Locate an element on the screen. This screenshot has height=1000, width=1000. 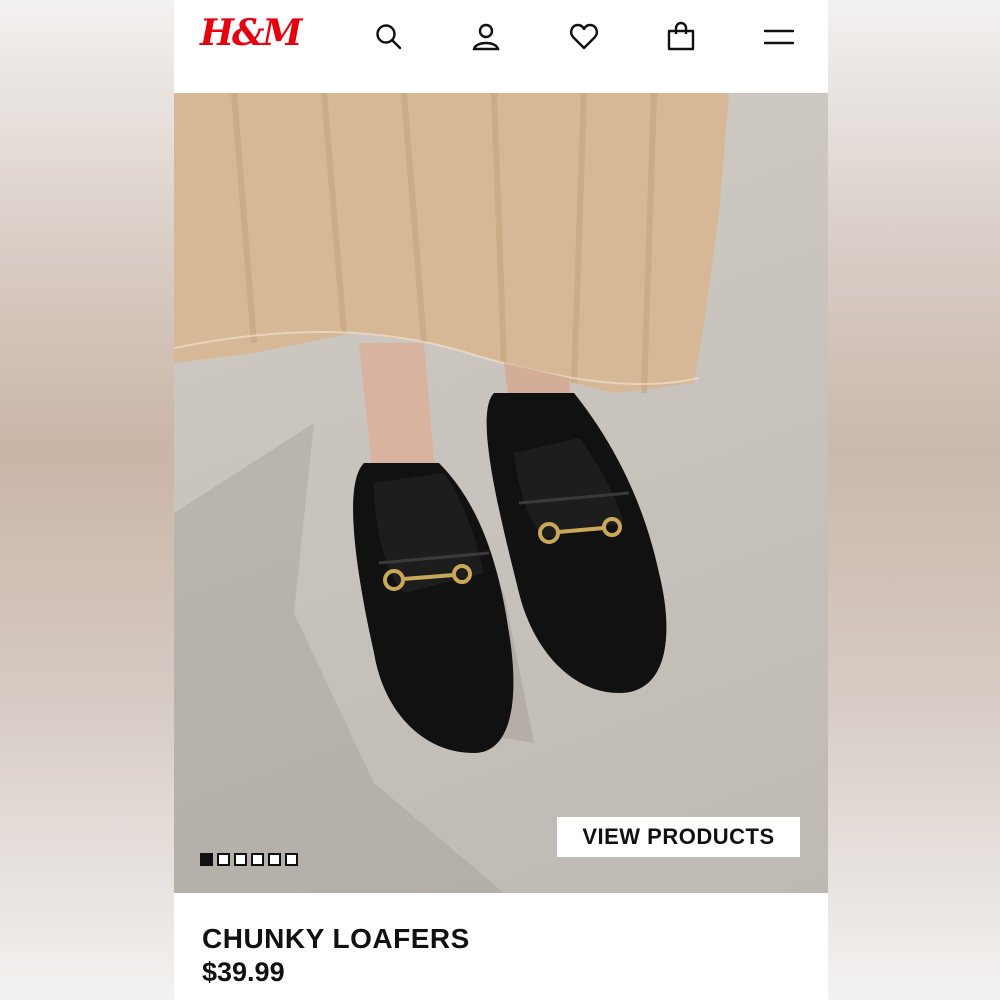
brand-logo: H&M is located at coordinates (251, 33).